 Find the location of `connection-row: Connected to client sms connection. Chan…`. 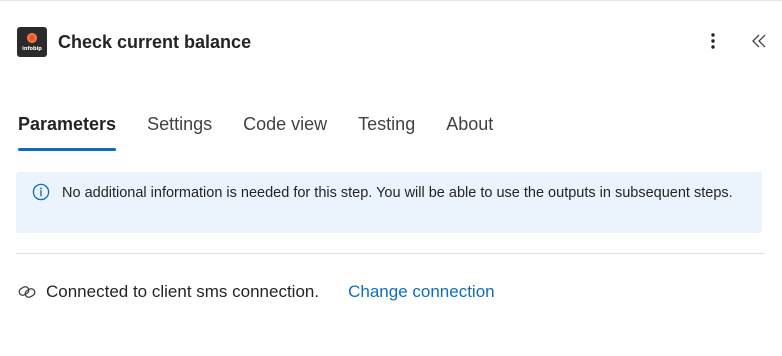

connection-row: Connected to client sms connection. Chan… is located at coordinates (256, 292).